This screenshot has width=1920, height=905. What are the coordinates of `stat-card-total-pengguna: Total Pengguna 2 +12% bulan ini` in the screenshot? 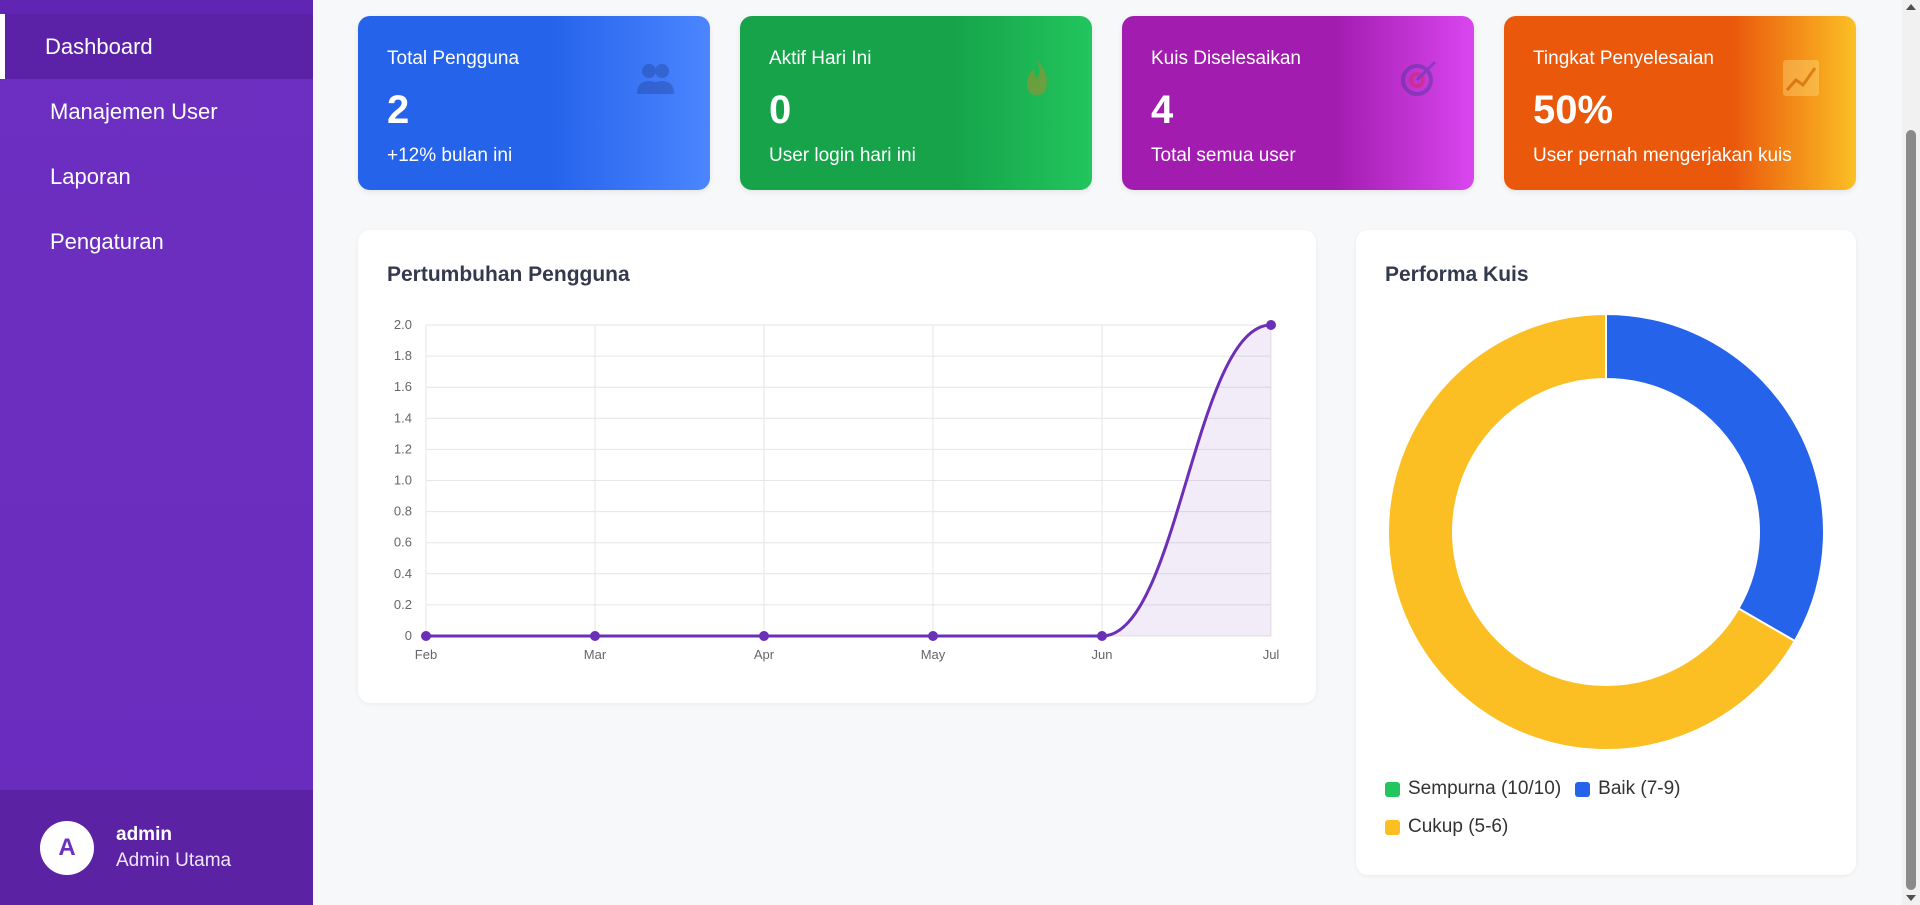 It's located at (534, 103).